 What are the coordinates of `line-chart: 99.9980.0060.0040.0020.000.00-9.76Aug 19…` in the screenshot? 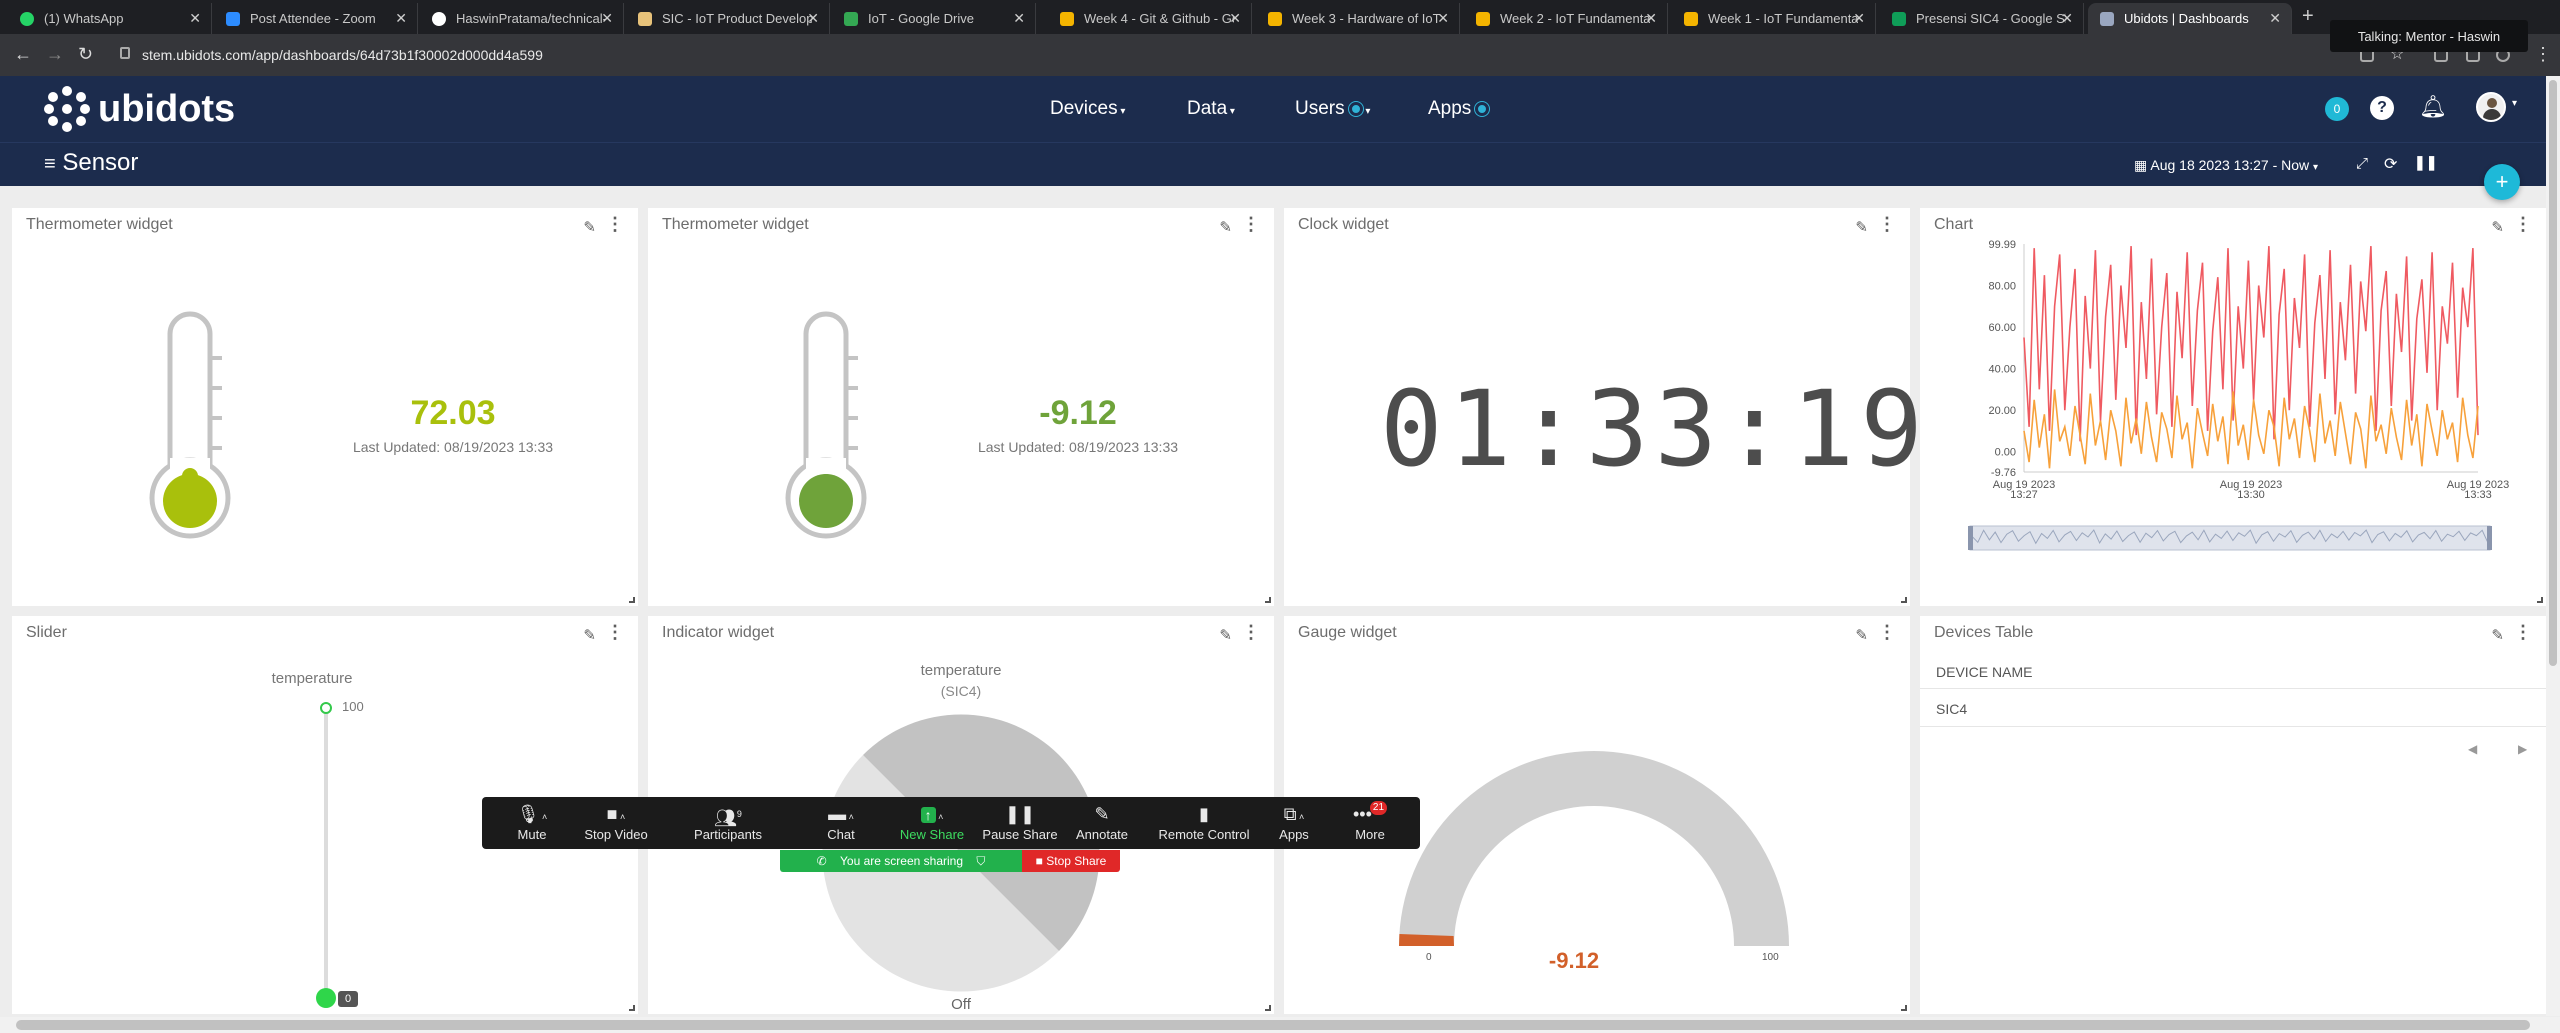 It's located at (2233, 406).